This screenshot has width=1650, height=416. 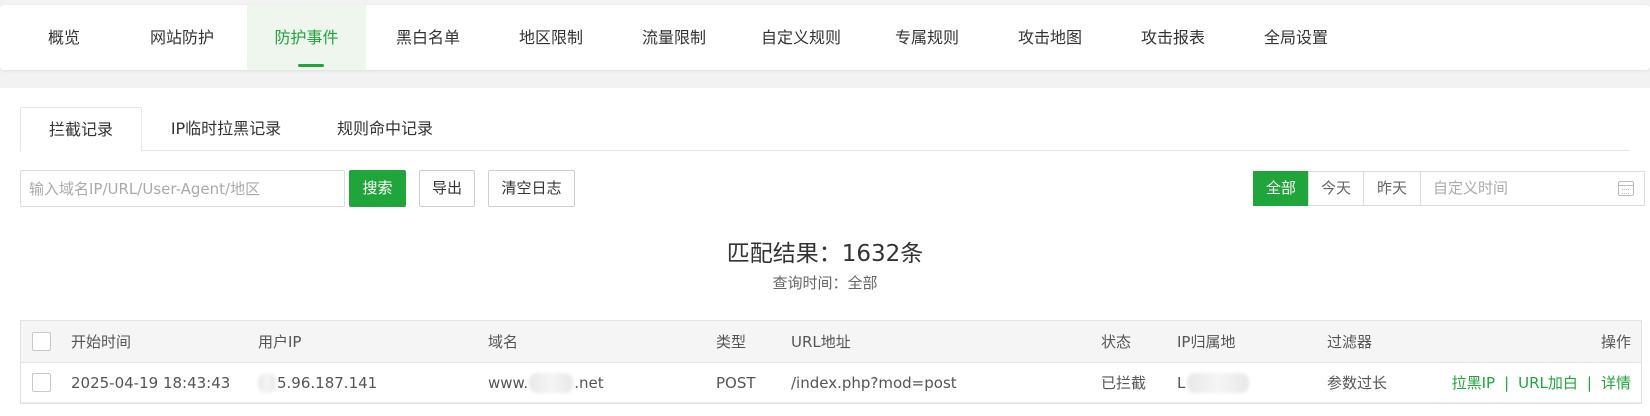 I want to click on row-url: /index.php?mod=post, so click(x=874, y=382).